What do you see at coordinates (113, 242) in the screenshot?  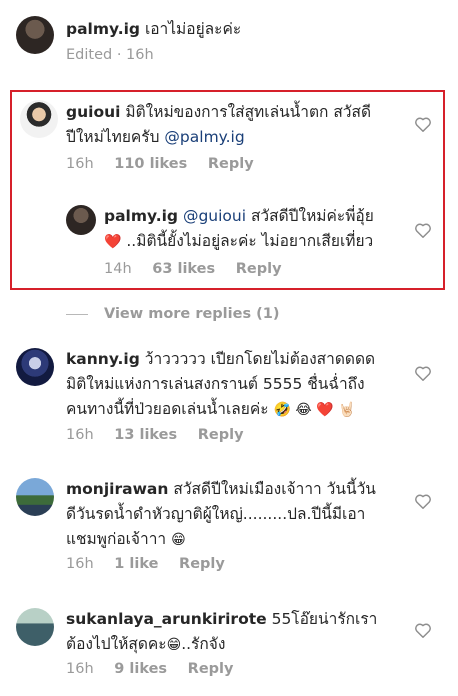 I see `heart-emoji: ❤️` at bounding box center [113, 242].